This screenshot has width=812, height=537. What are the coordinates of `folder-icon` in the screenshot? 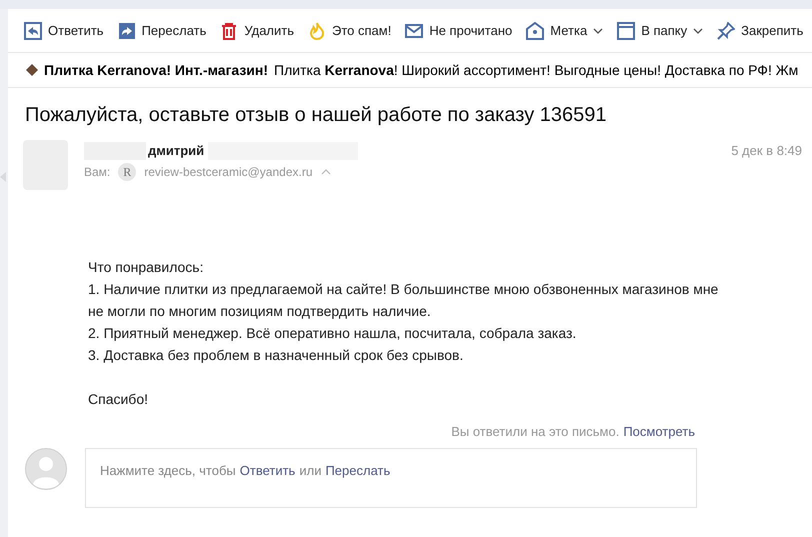 It's located at (626, 31).